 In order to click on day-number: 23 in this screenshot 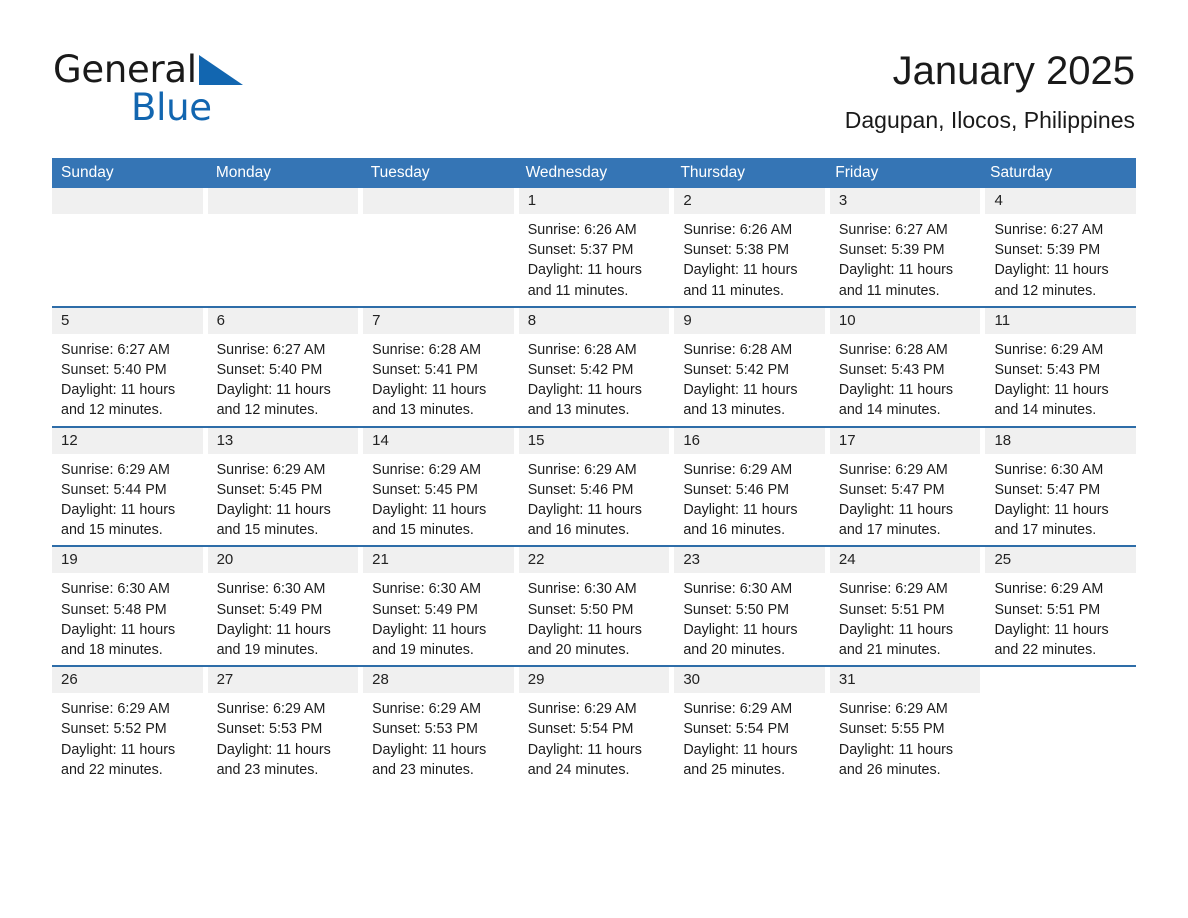, I will do `click(749, 560)`.